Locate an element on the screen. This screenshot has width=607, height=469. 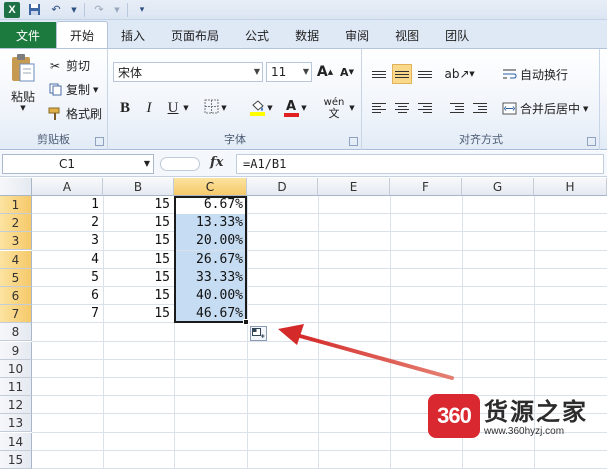
cell-b7: 15 is located at coordinates (138, 314).